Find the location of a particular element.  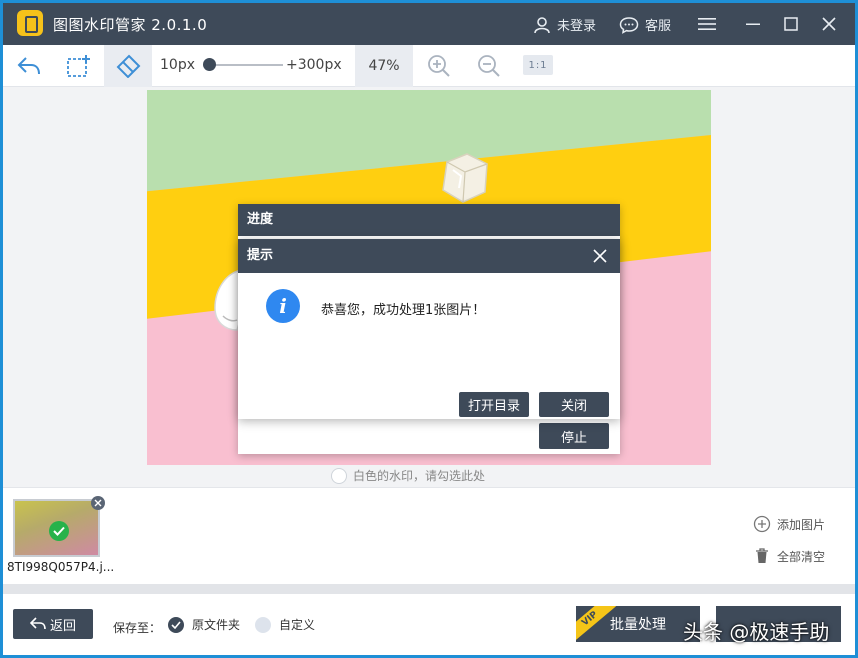

tip-message: 恭喜您，成功处理1张图片！ is located at coordinates (403, 310).